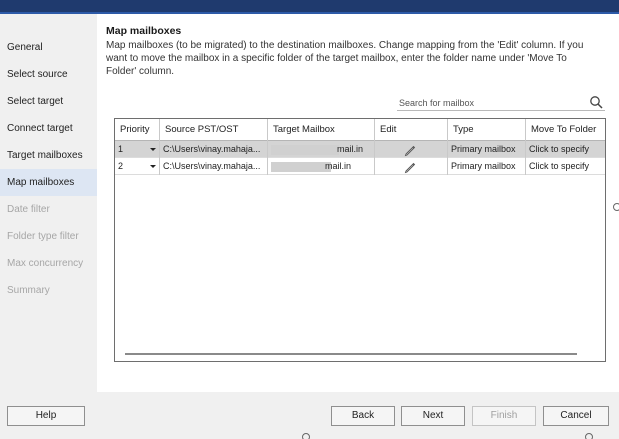  What do you see at coordinates (433, 416) in the screenshot?
I see `next-button: Next` at bounding box center [433, 416].